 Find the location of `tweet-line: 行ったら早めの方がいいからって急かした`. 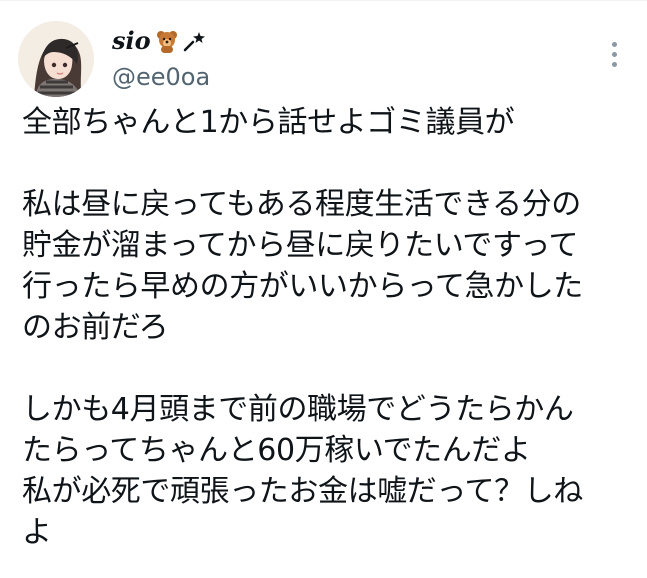

tweet-line: 行ったら早めの方がいいからって急かした is located at coordinates (302, 286).